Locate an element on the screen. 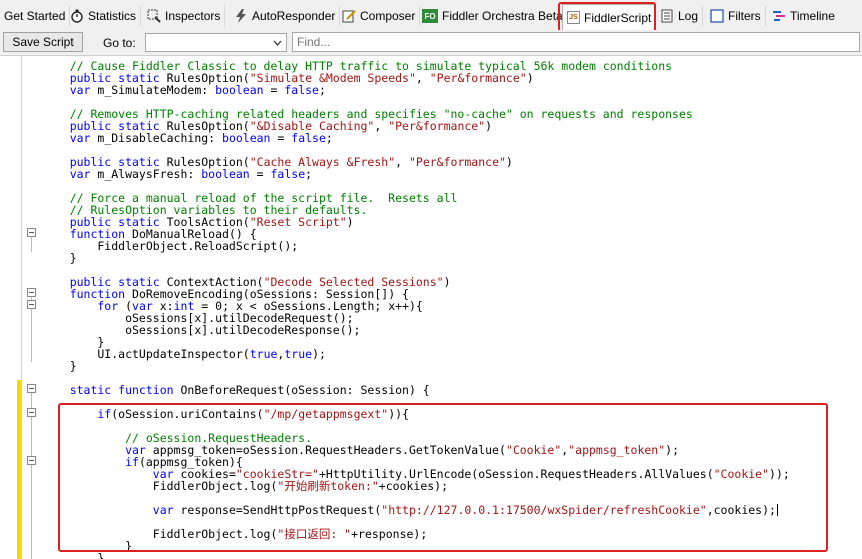 Image resolution: width=862 pixels, height=559 pixels. tab-label: Log is located at coordinates (688, 16).